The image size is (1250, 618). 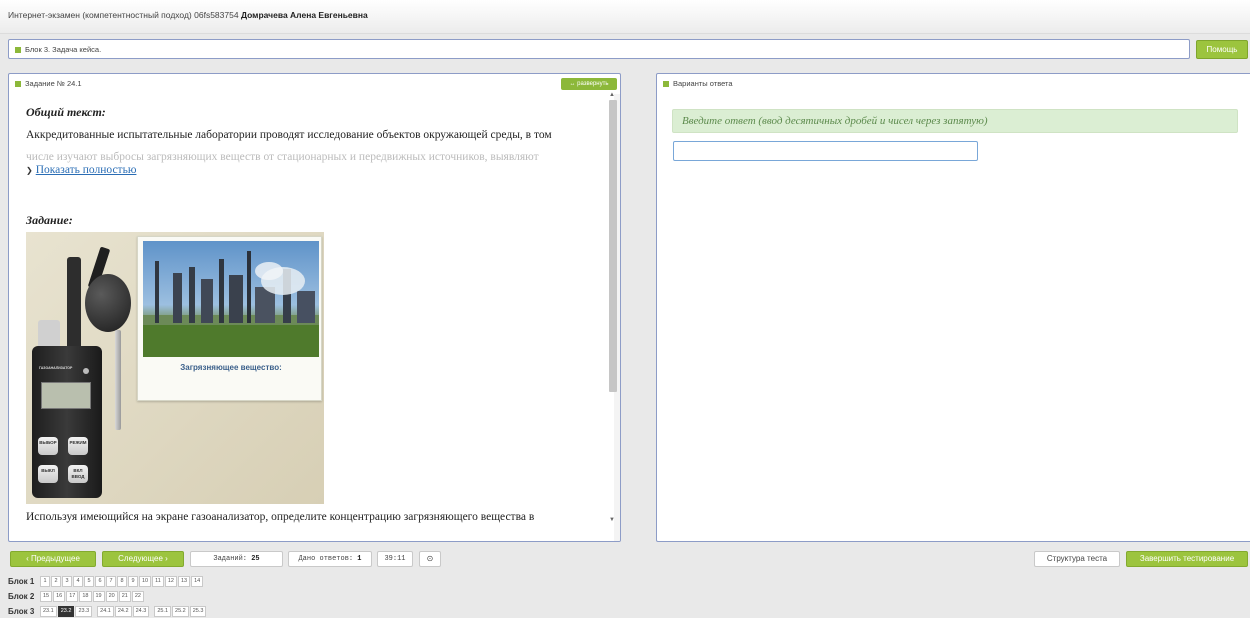 What do you see at coordinates (137, 596) in the screenshot?
I see `question-button: 22` at bounding box center [137, 596].